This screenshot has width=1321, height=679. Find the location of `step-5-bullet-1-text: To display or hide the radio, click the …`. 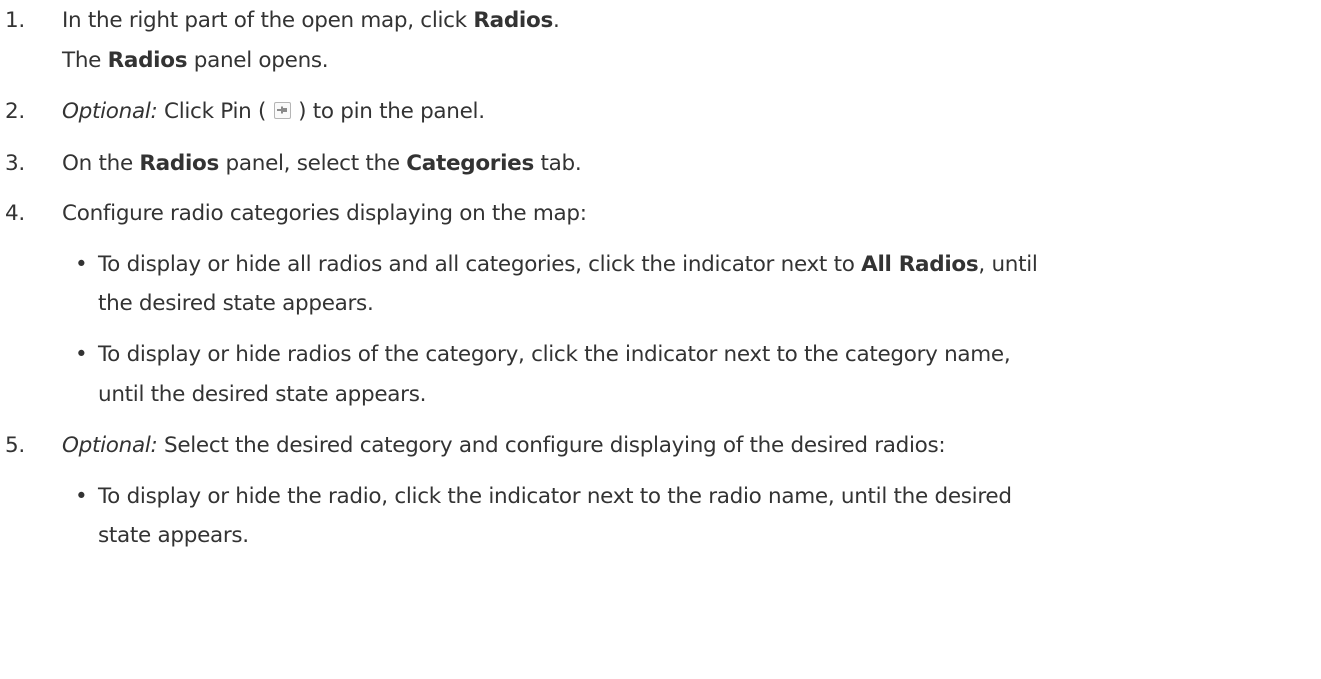

step-5-bullet-1-text: To display or hide the radio, click the … is located at coordinates (555, 496).